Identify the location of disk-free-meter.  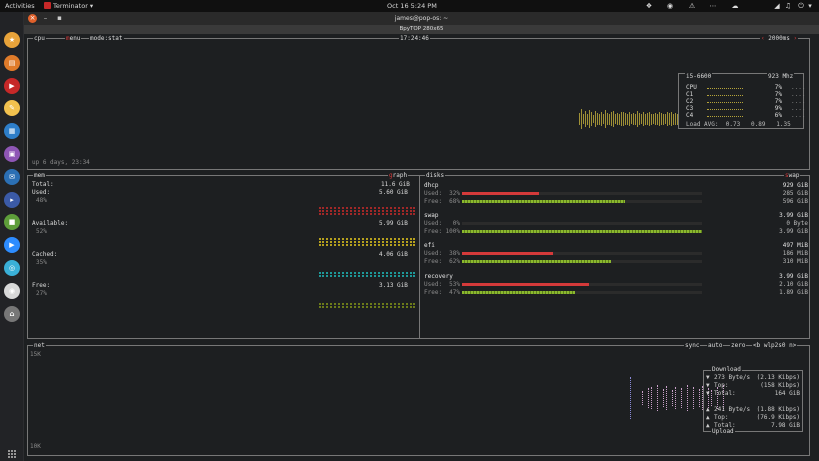
(582, 201).